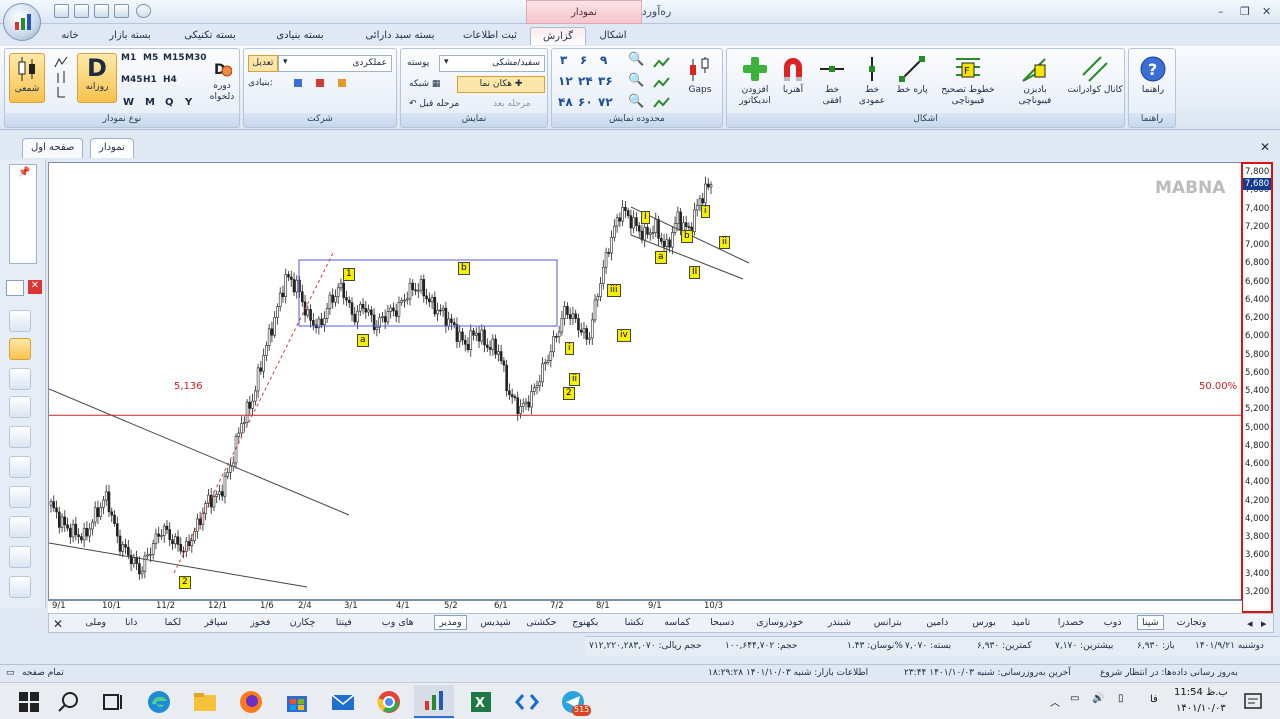  Describe the element at coordinates (344, 622) in the screenshot. I see `symbol-tab: فپنتا` at that location.